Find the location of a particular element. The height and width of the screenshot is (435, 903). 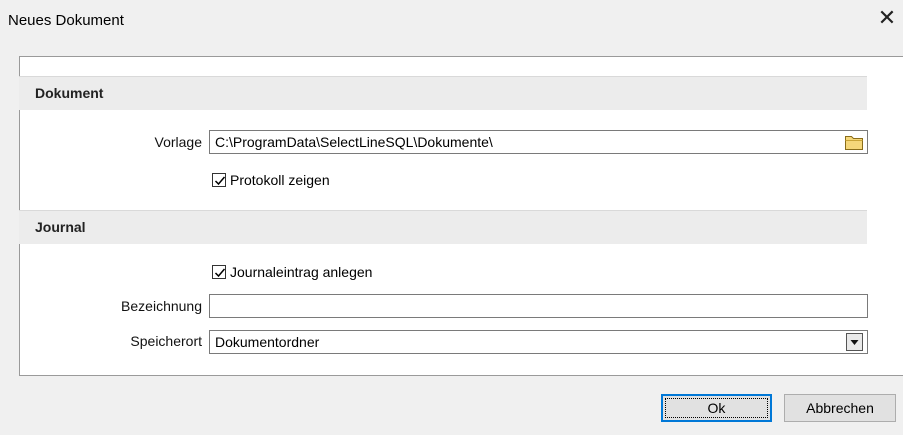

protokoll-checkbox: Protokoll zeigen is located at coordinates (271, 180).